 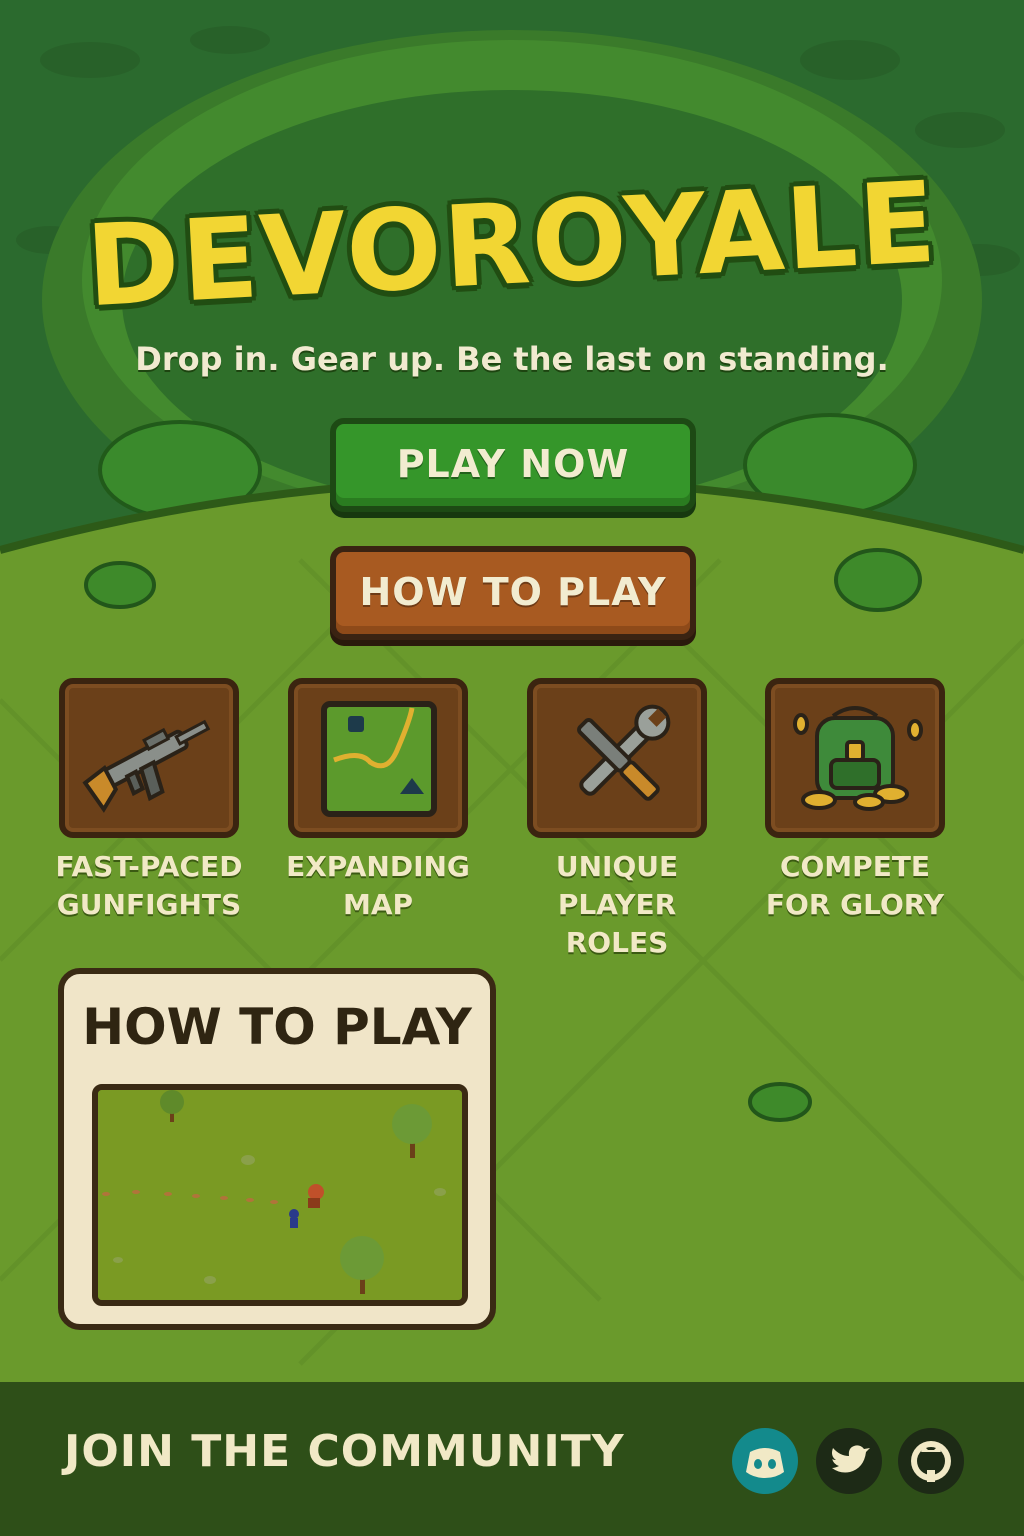 I want to click on feature-label: UNIQUE PLAYER ROLES, so click(x=617, y=904).